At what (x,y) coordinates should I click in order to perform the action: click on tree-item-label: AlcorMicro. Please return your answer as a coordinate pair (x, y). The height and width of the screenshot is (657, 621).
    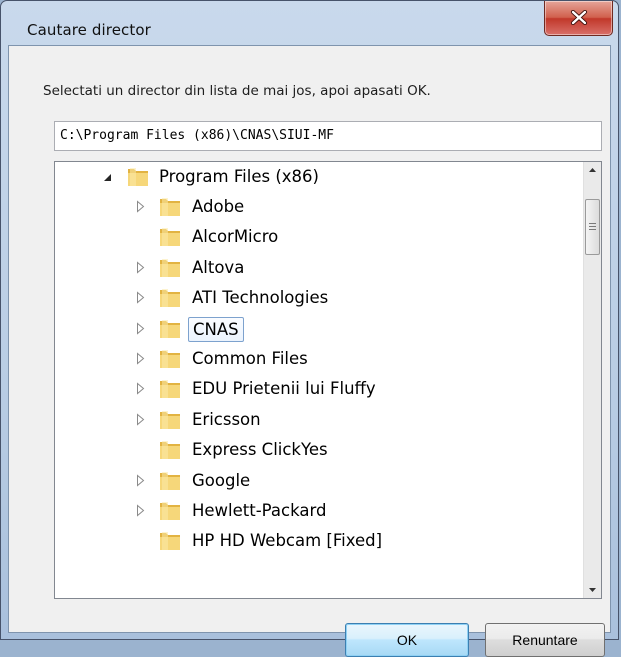
    Looking at the image, I should click on (235, 237).